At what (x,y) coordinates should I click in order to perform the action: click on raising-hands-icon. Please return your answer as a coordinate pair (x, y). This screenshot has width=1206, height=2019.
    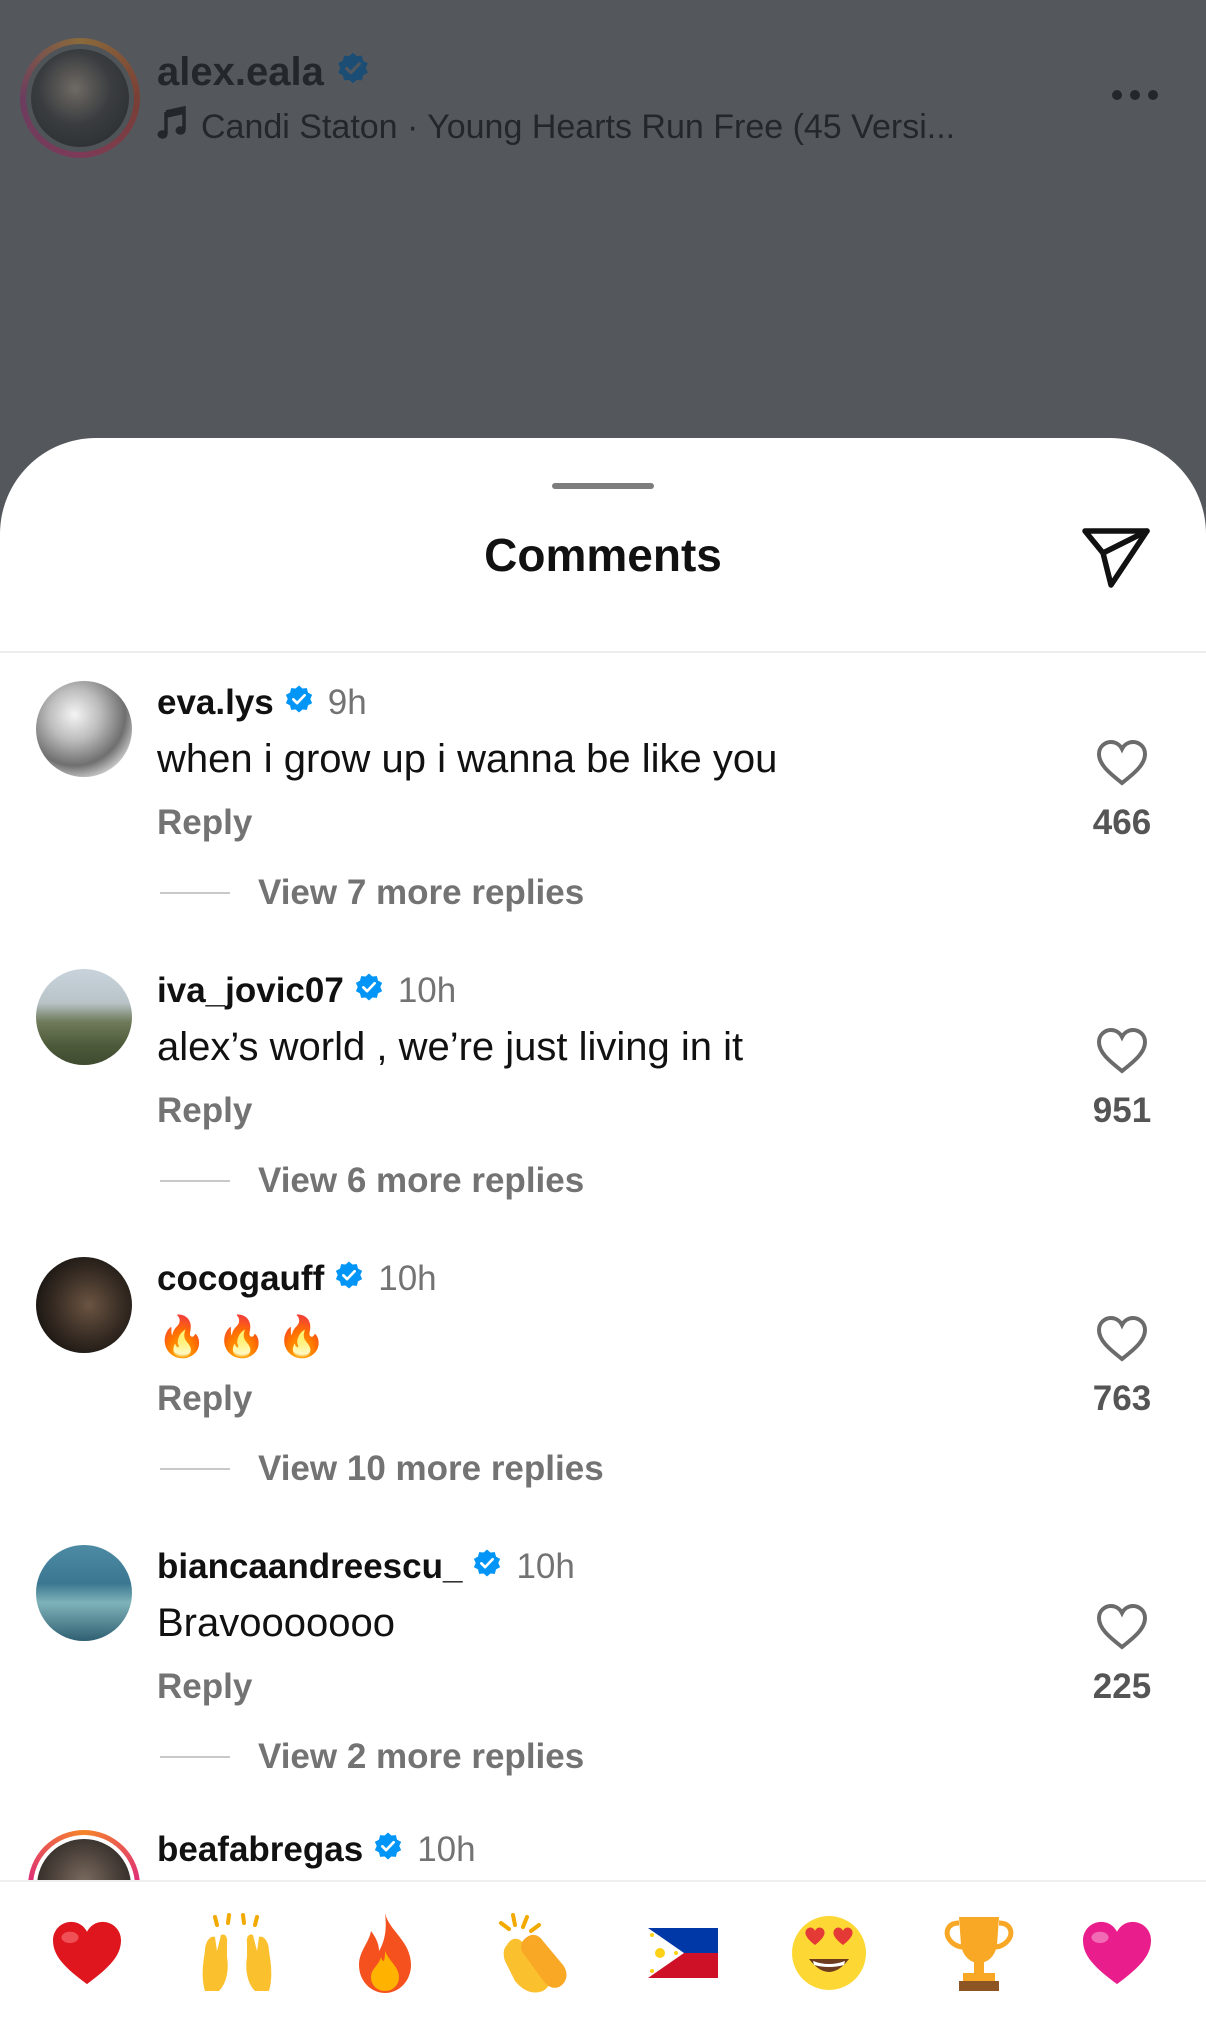
    Looking at the image, I should click on (237, 1953).